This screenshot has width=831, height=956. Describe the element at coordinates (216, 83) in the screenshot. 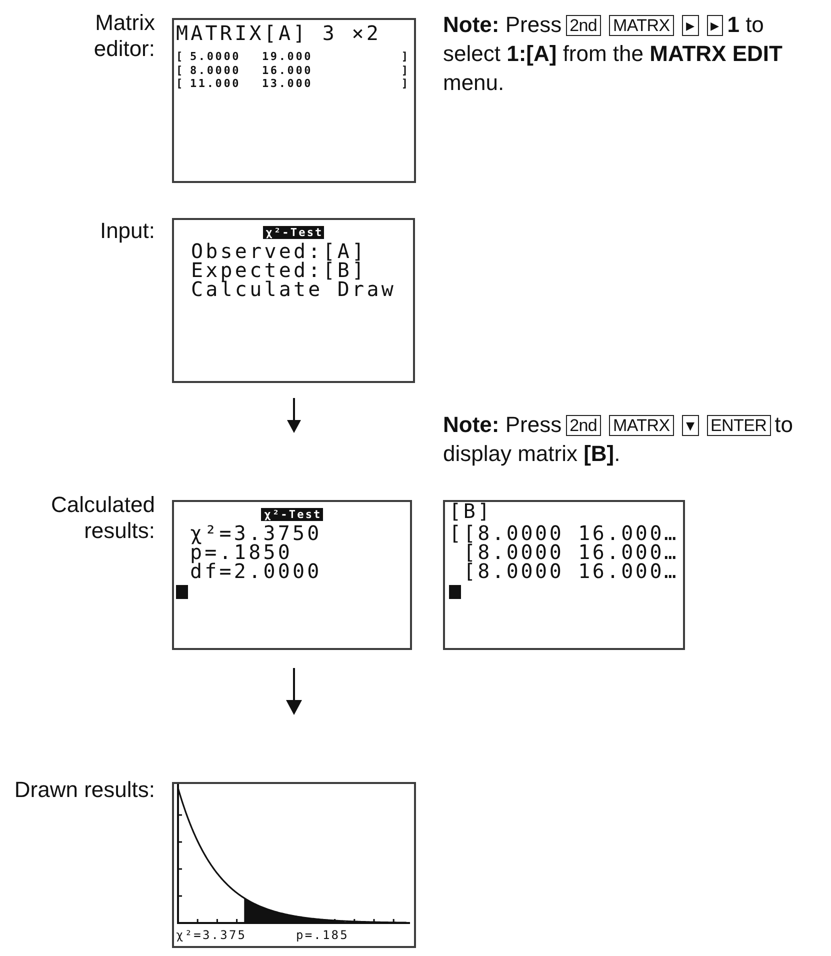

I see `matrix-value: 11.000` at that location.